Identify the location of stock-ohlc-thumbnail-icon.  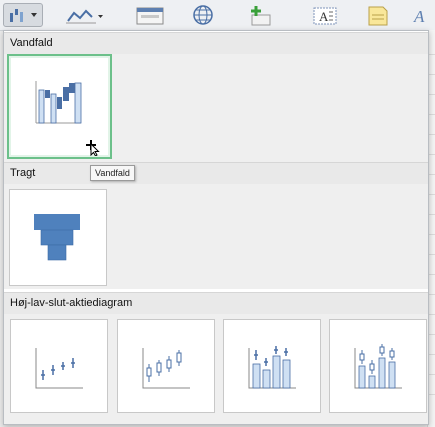
(166, 368).